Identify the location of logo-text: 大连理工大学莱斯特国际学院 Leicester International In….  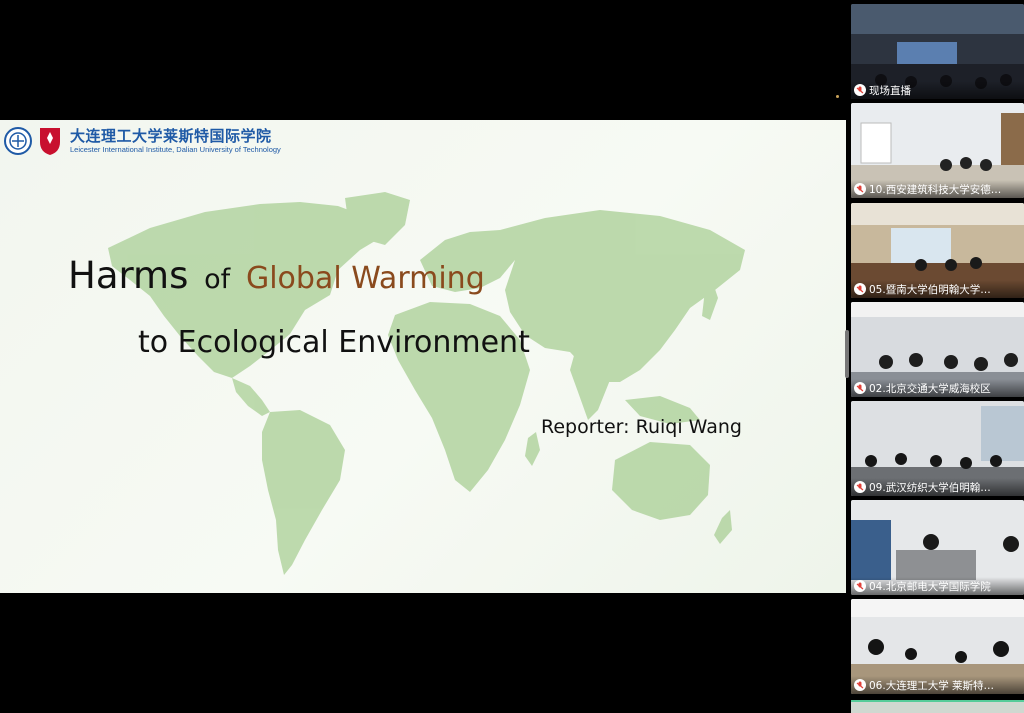
(175, 141).